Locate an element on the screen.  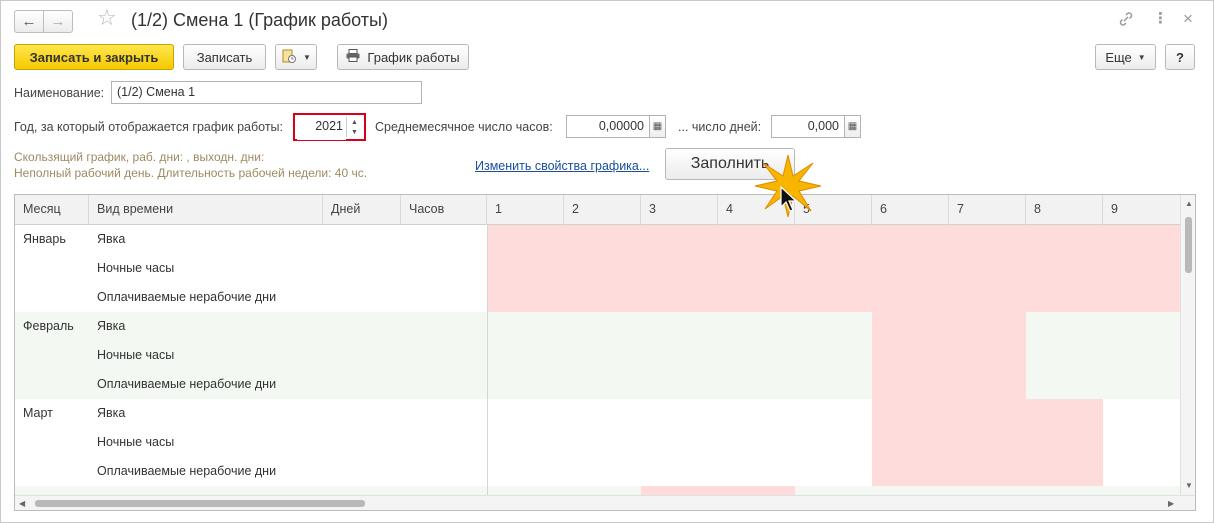
month-cell: Февраль is located at coordinates (48, 326).